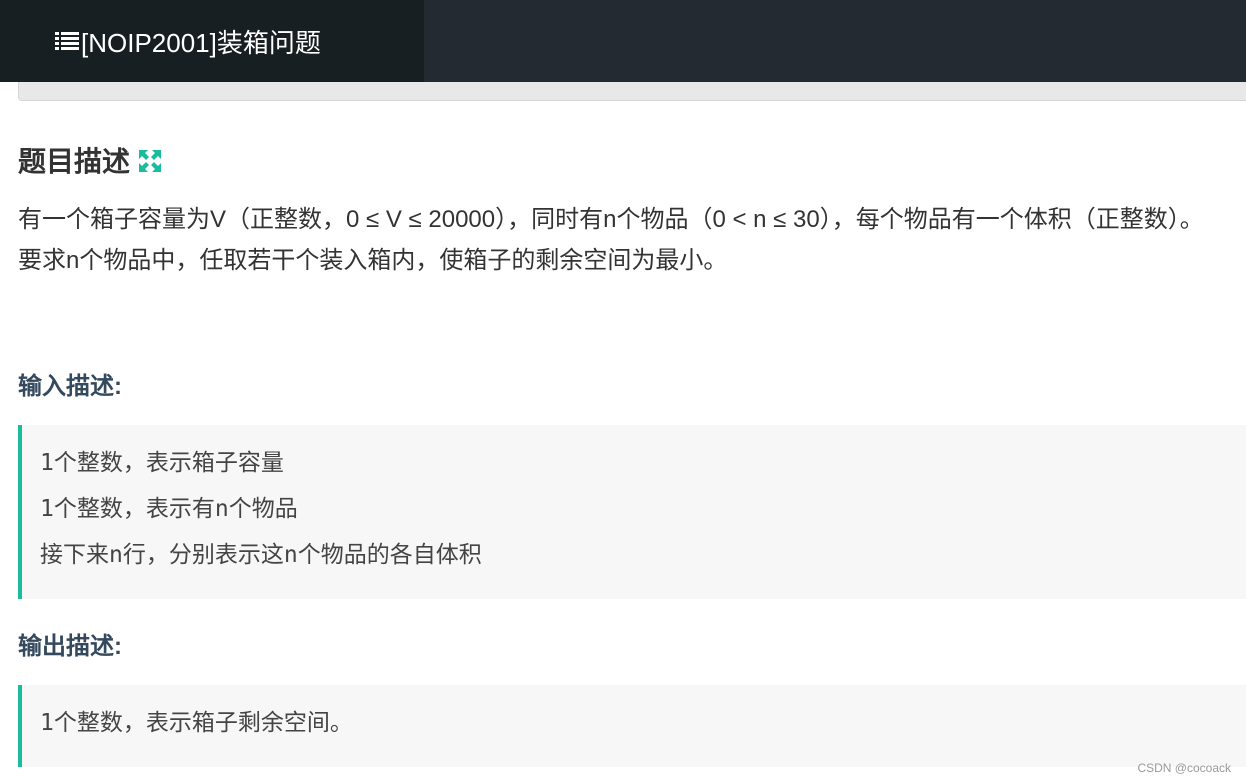 The width and height of the screenshot is (1246, 783). What do you see at coordinates (70, 646) in the screenshot?
I see `output-description-heading: 输出描述:` at bounding box center [70, 646].